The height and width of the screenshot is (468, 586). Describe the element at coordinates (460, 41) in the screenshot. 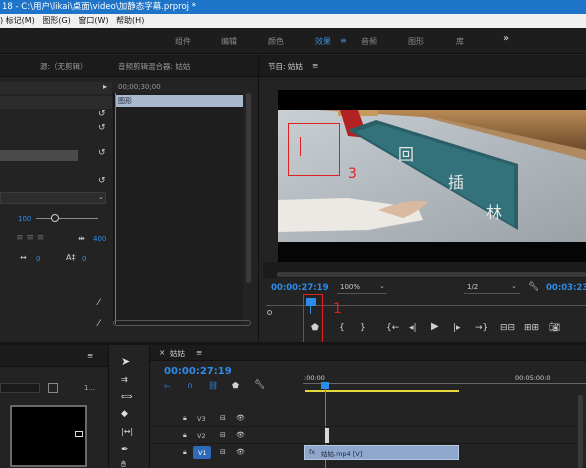

I see `workspace-tab-libraries: 库` at that location.